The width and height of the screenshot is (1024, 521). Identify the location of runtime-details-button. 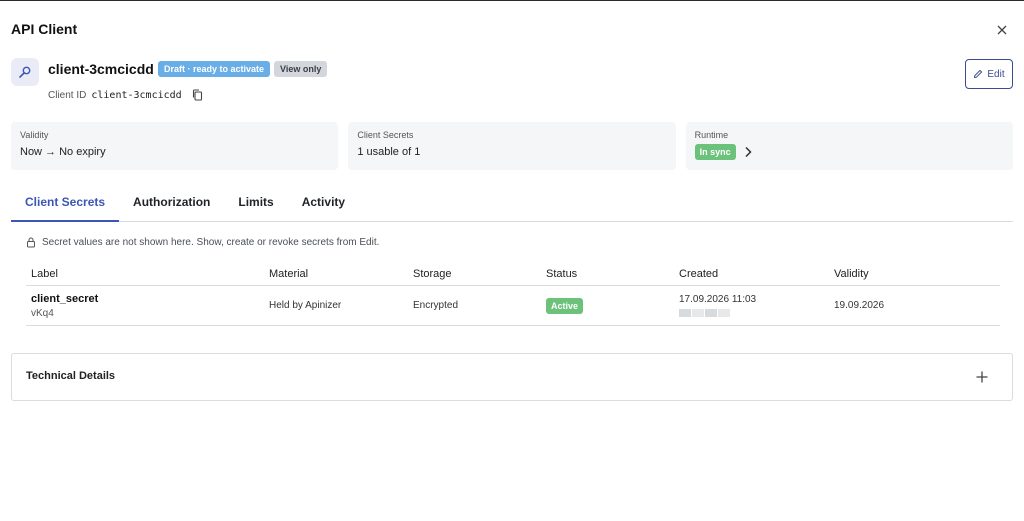
(748, 152).